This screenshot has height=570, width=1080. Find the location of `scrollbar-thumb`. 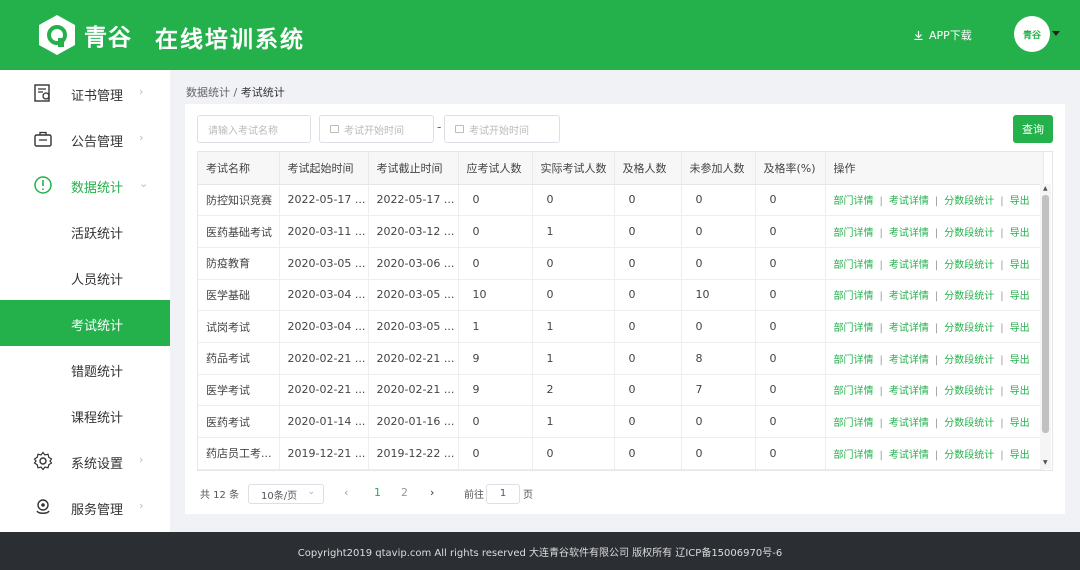

scrollbar-thumb is located at coordinates (1045, 314).